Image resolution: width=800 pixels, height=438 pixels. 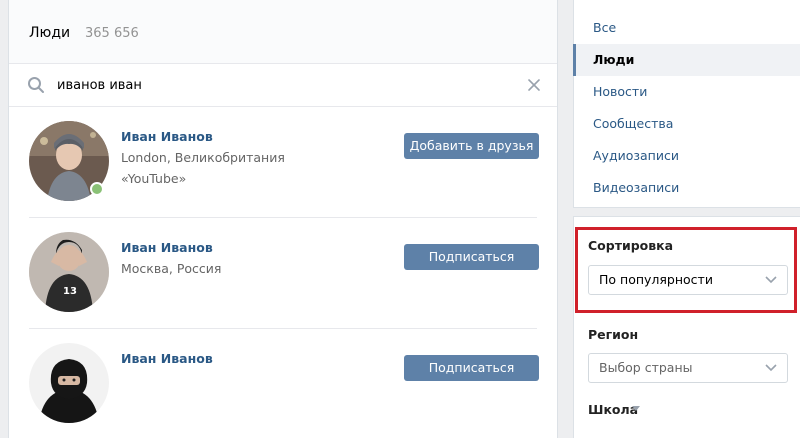 I want to click on online-indicator, so click(x=97, y=189).